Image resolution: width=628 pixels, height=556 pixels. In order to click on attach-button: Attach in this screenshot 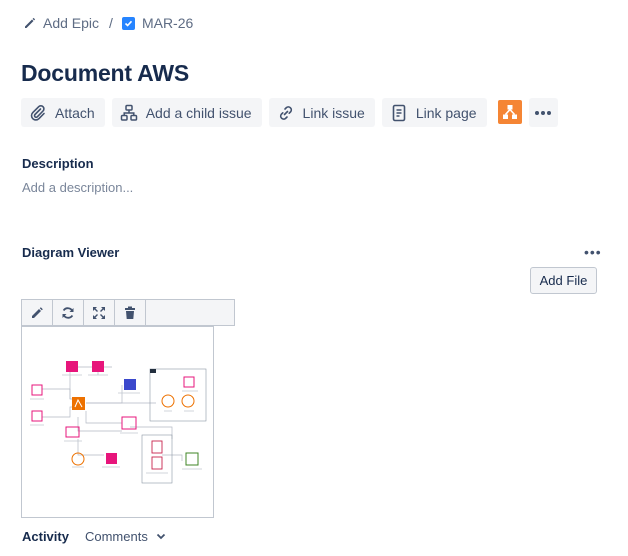, I will do `click(63, 112)`.